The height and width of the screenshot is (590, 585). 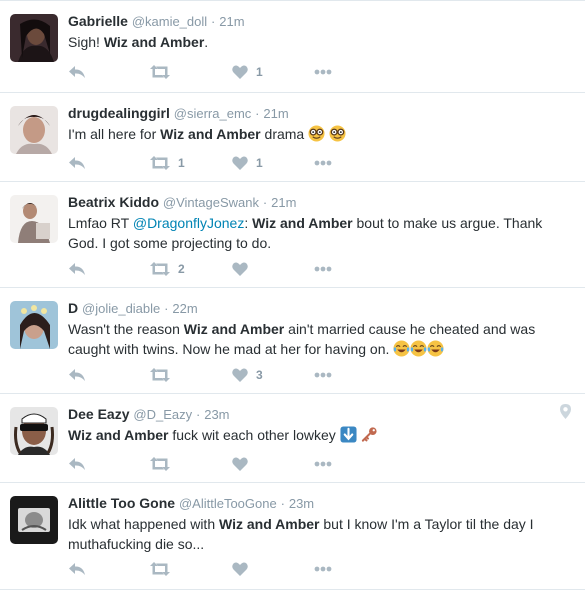 I want to click on tweet-header: drugdealinggirl @sierra_emc · 21m, so click(x=319, y=113).